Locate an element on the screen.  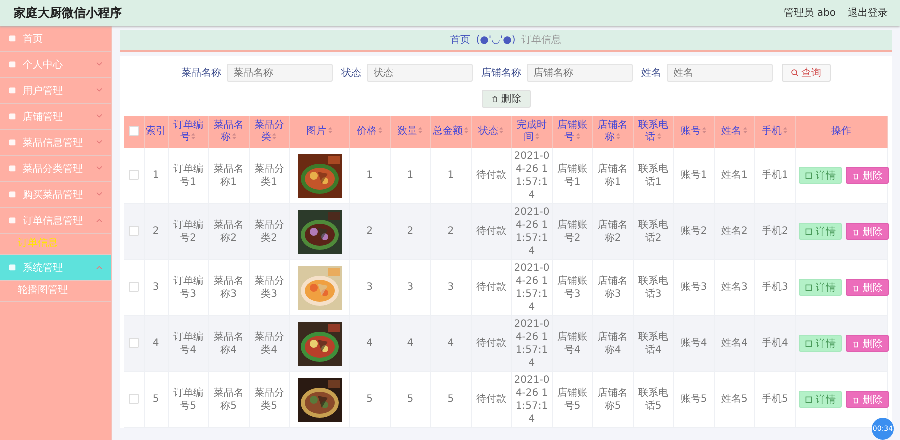
search-field: 店铺名称 is located at coordinates (579, 73).